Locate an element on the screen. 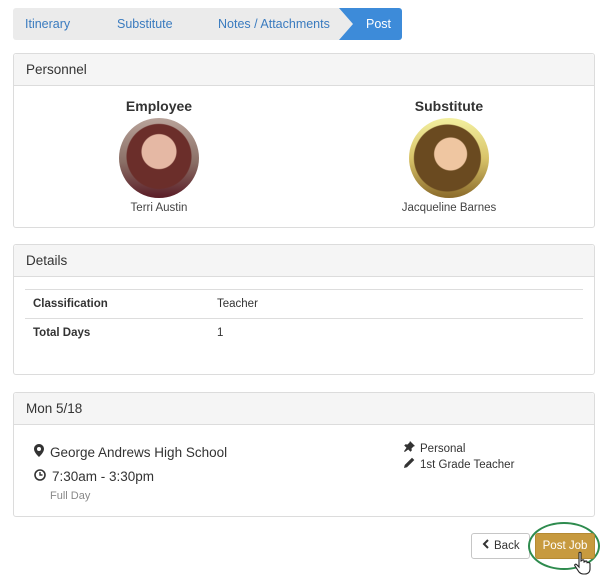  map-marker-icon is located at coordinates (42, 453).